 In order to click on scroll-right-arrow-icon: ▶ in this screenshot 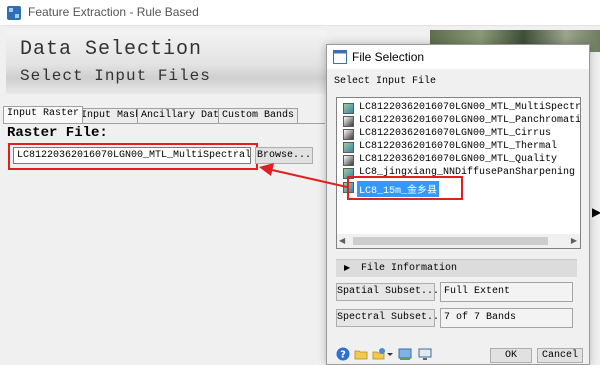, I will do `click(574, 240)`.